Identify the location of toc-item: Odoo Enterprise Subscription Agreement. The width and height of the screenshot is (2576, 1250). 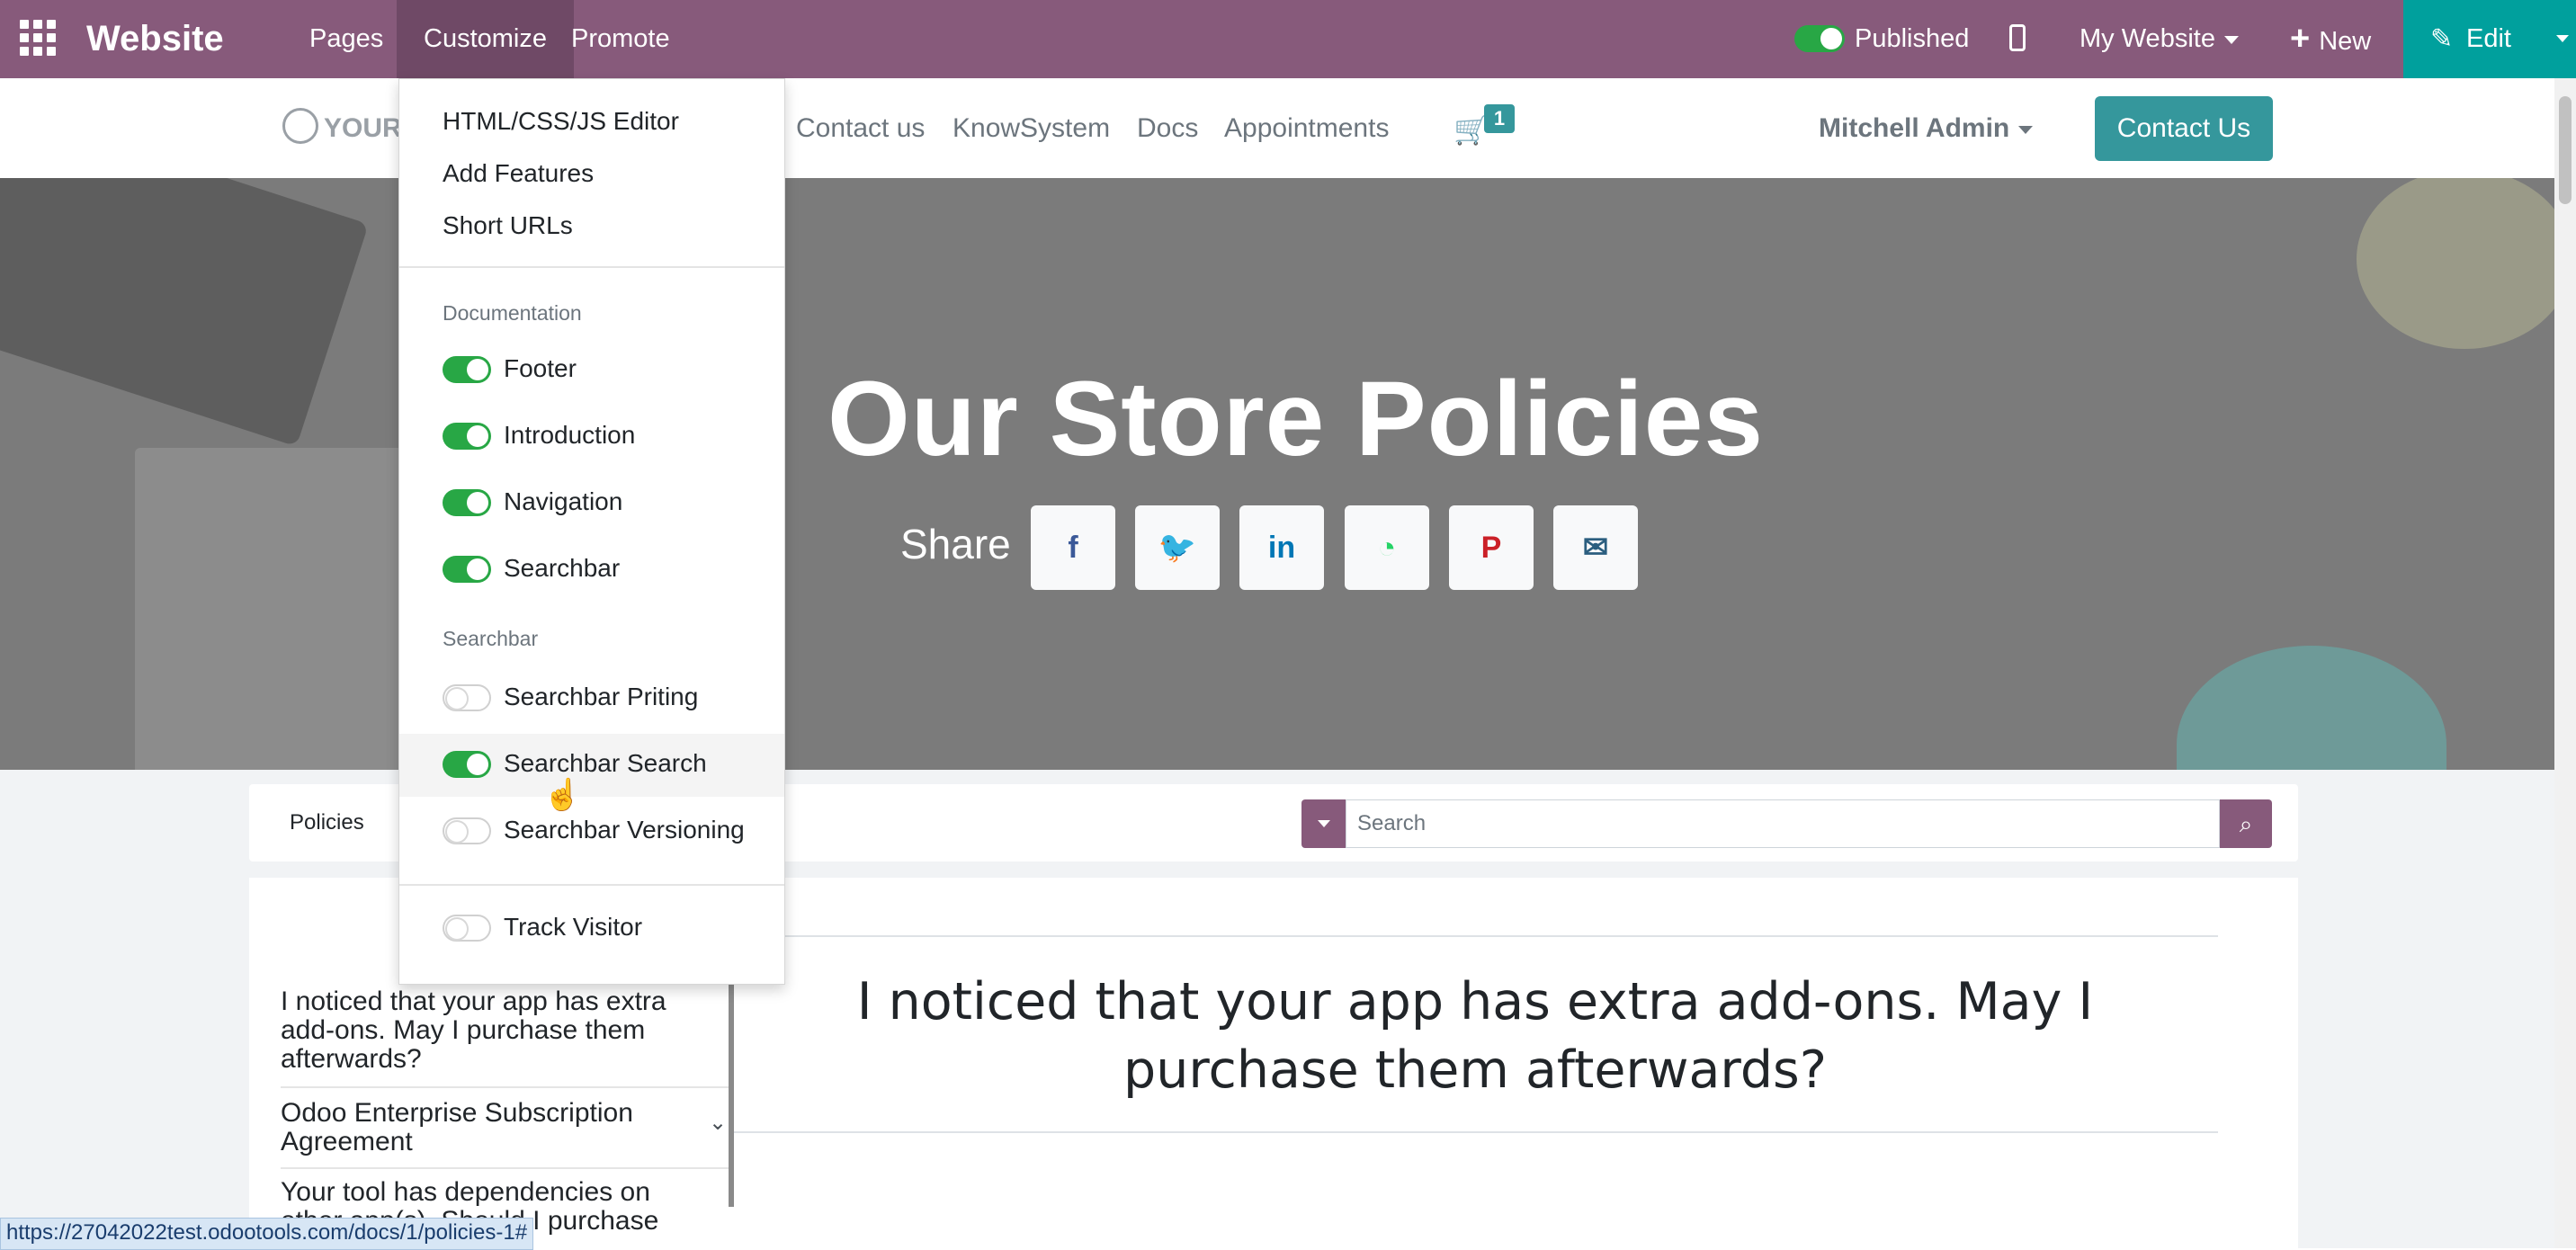
(474, 1128).